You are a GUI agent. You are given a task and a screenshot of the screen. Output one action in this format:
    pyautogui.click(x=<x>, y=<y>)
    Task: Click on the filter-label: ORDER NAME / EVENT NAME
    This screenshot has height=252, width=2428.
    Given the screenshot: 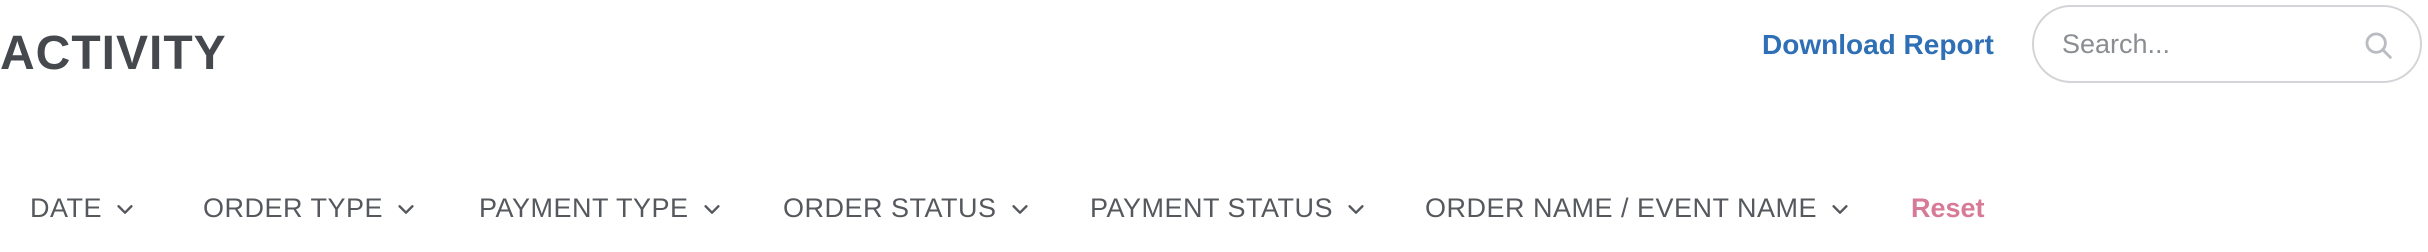 What is the action you would take?
    pyautogui.click(x=1621, y=207)
    